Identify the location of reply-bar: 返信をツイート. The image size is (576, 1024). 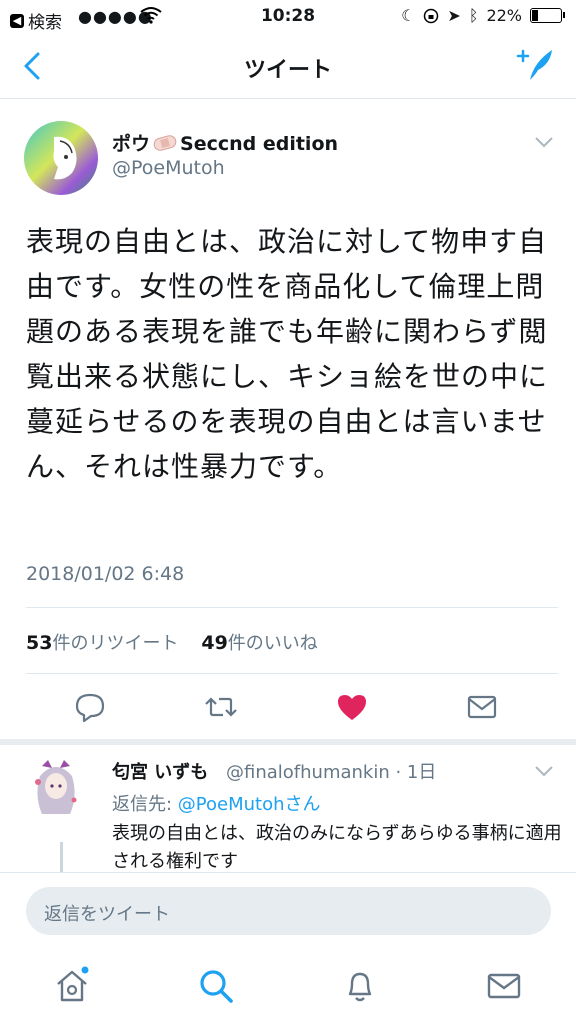
(288, 913).